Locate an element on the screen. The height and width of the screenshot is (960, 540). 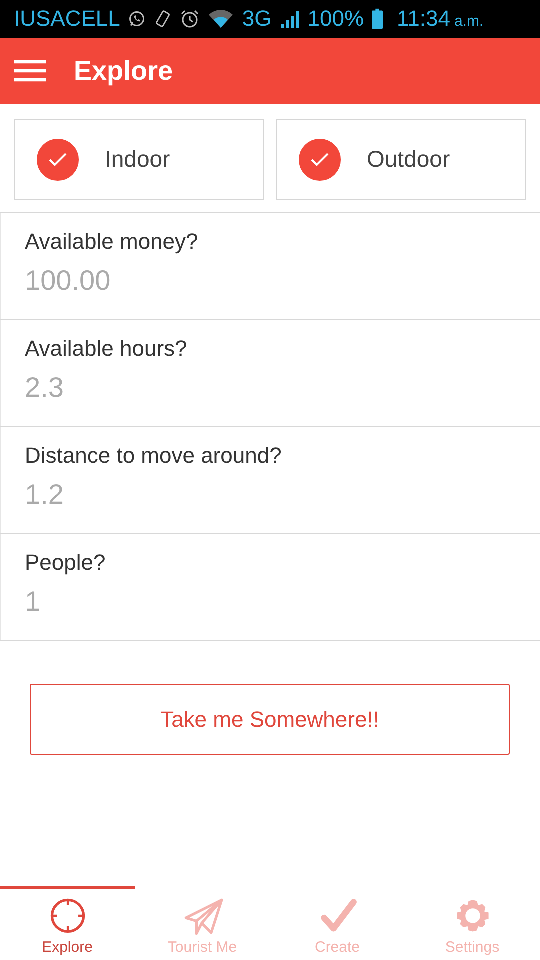
network-type: 3G is located at coordinates (257, 19).